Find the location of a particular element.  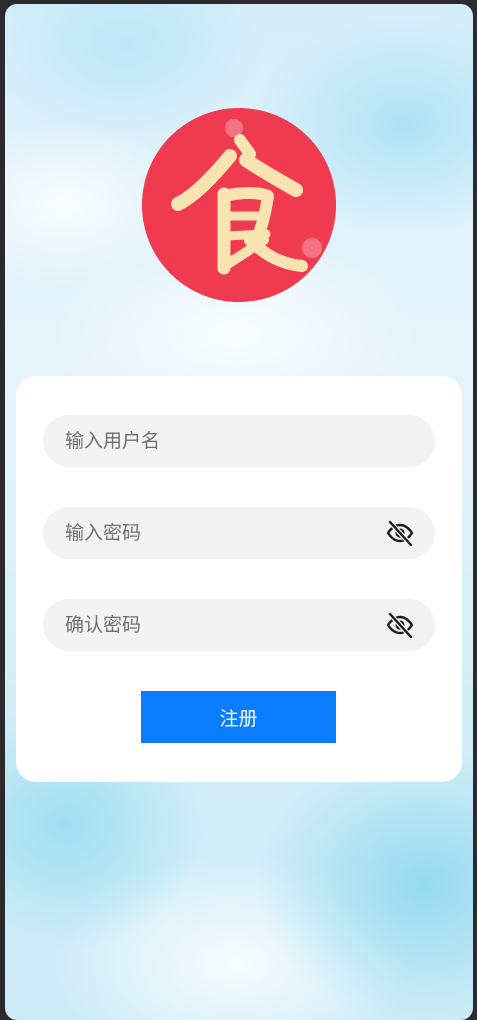

username-field is located at coordinates (239, 441).